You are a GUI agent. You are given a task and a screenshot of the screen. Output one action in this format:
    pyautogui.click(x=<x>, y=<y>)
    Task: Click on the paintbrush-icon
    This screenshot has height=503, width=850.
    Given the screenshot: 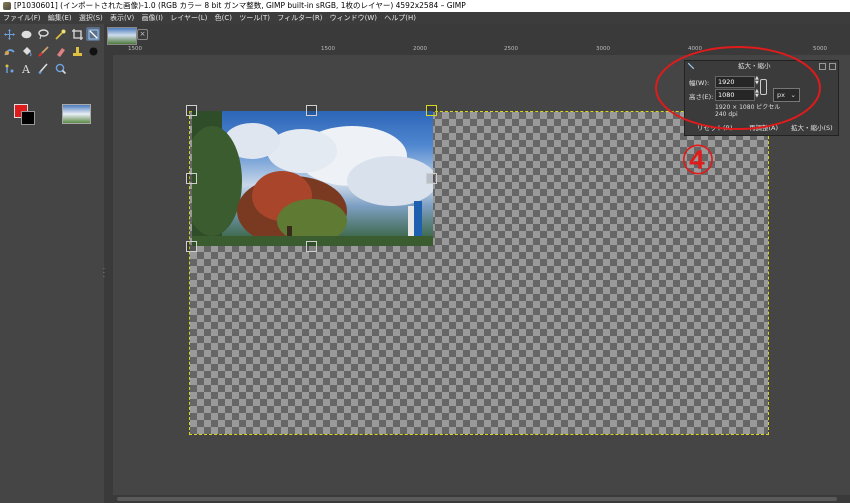 What is the action you would take?
    pyautogui.click(x=43, y=51)
    